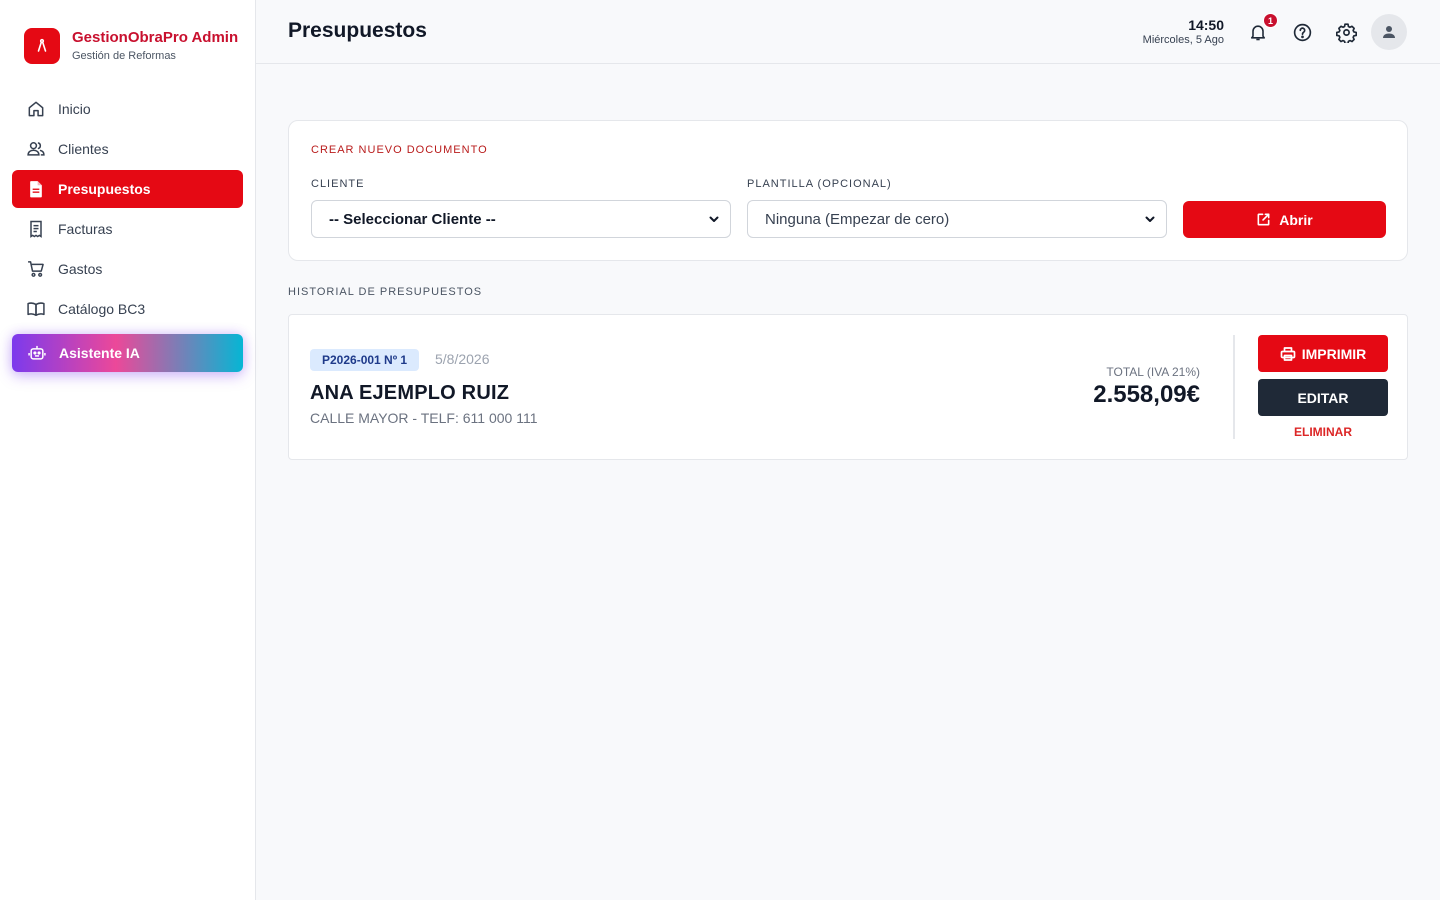 Image resolution: width=1440 pixels, height=900 pixels. I want to click on edit-button: EDITAR, so click(1323, 397).